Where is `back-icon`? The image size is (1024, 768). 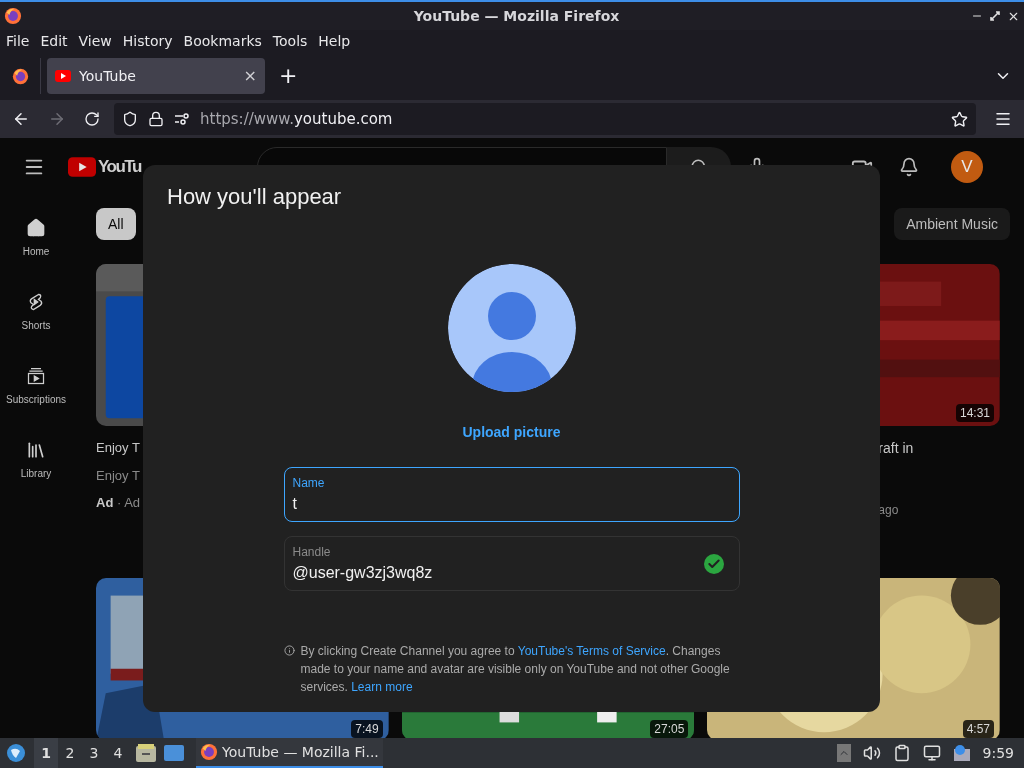
back-icon is located at coordinates (21, 119).